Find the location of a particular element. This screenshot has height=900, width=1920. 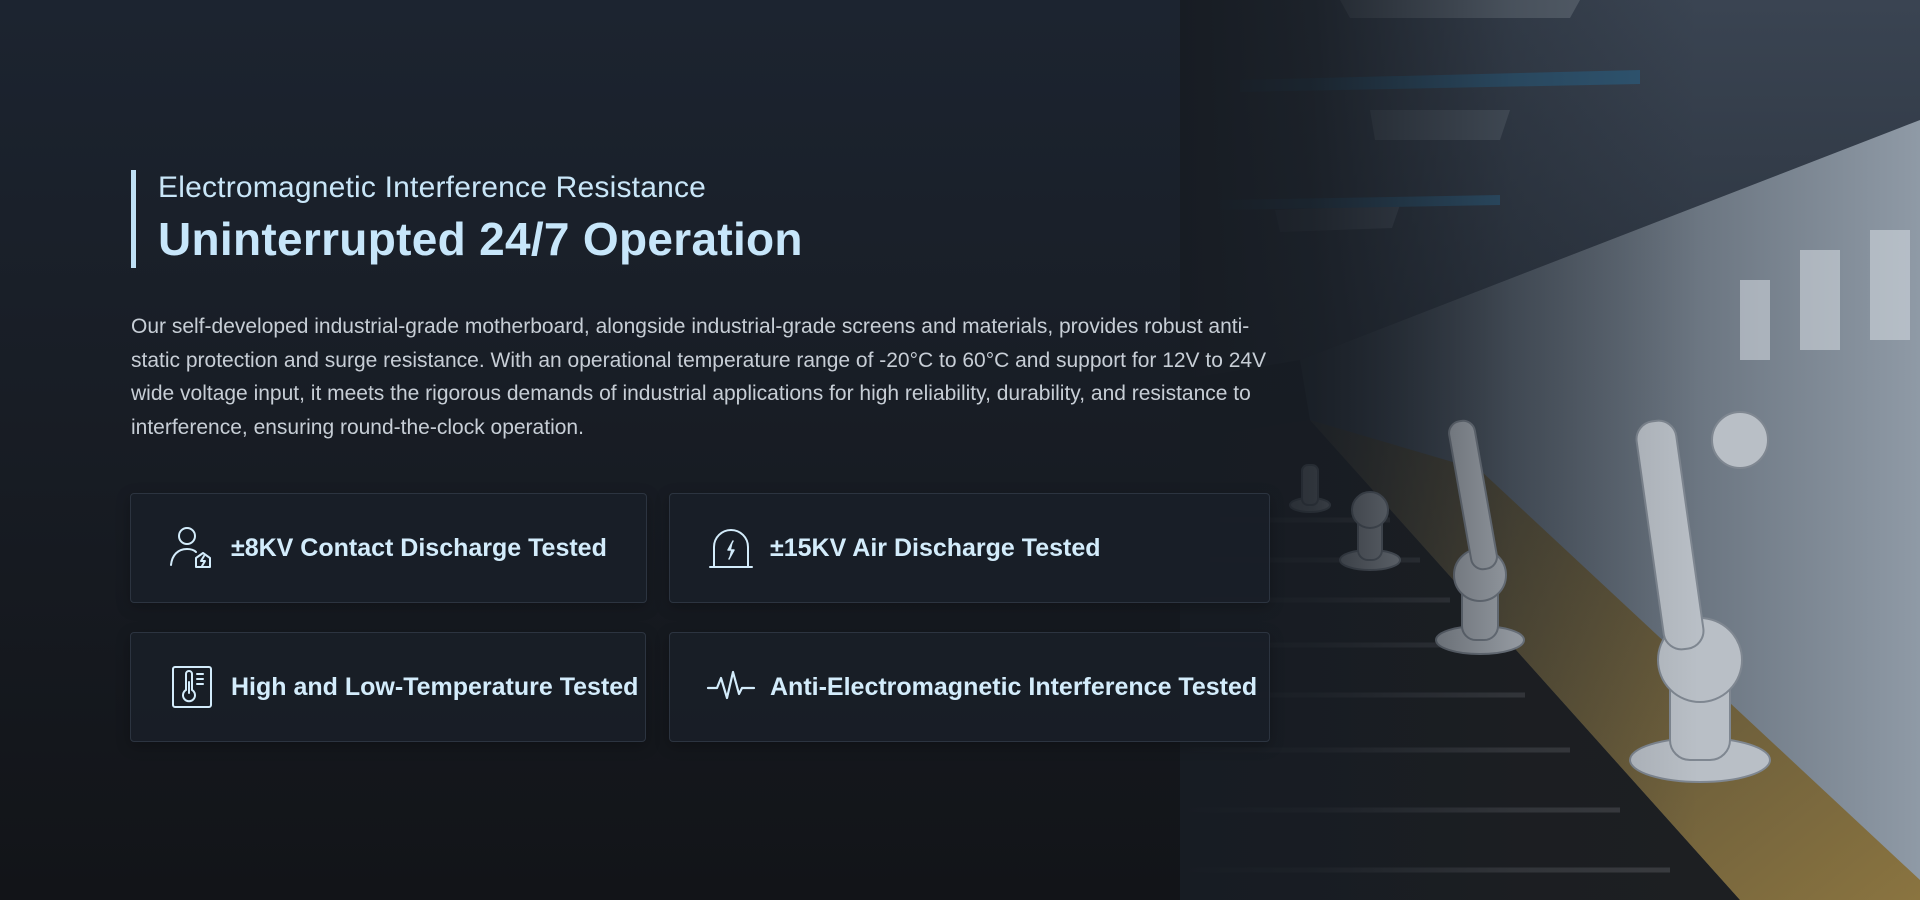

feature-label: High and Low-Temperature Tested is located at coordinates (435, 686).